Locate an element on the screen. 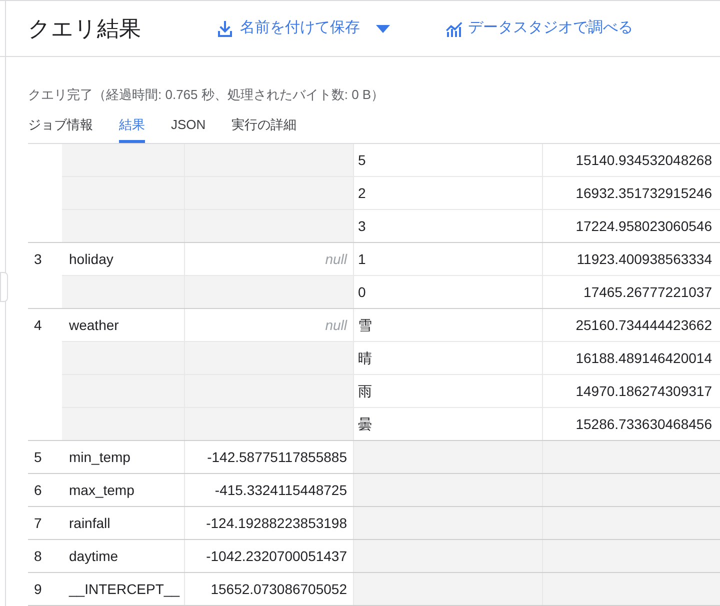 The image size is (720, 606). table-cell: 雨 is located at coordinates (448, 391).